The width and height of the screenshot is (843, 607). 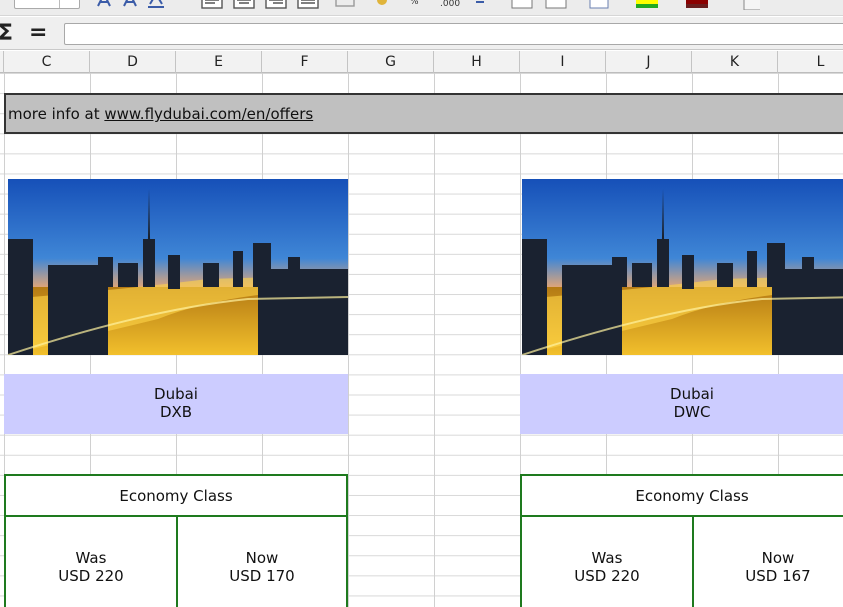 I want to click on column-header-h: H, so click(x=477, y=62).